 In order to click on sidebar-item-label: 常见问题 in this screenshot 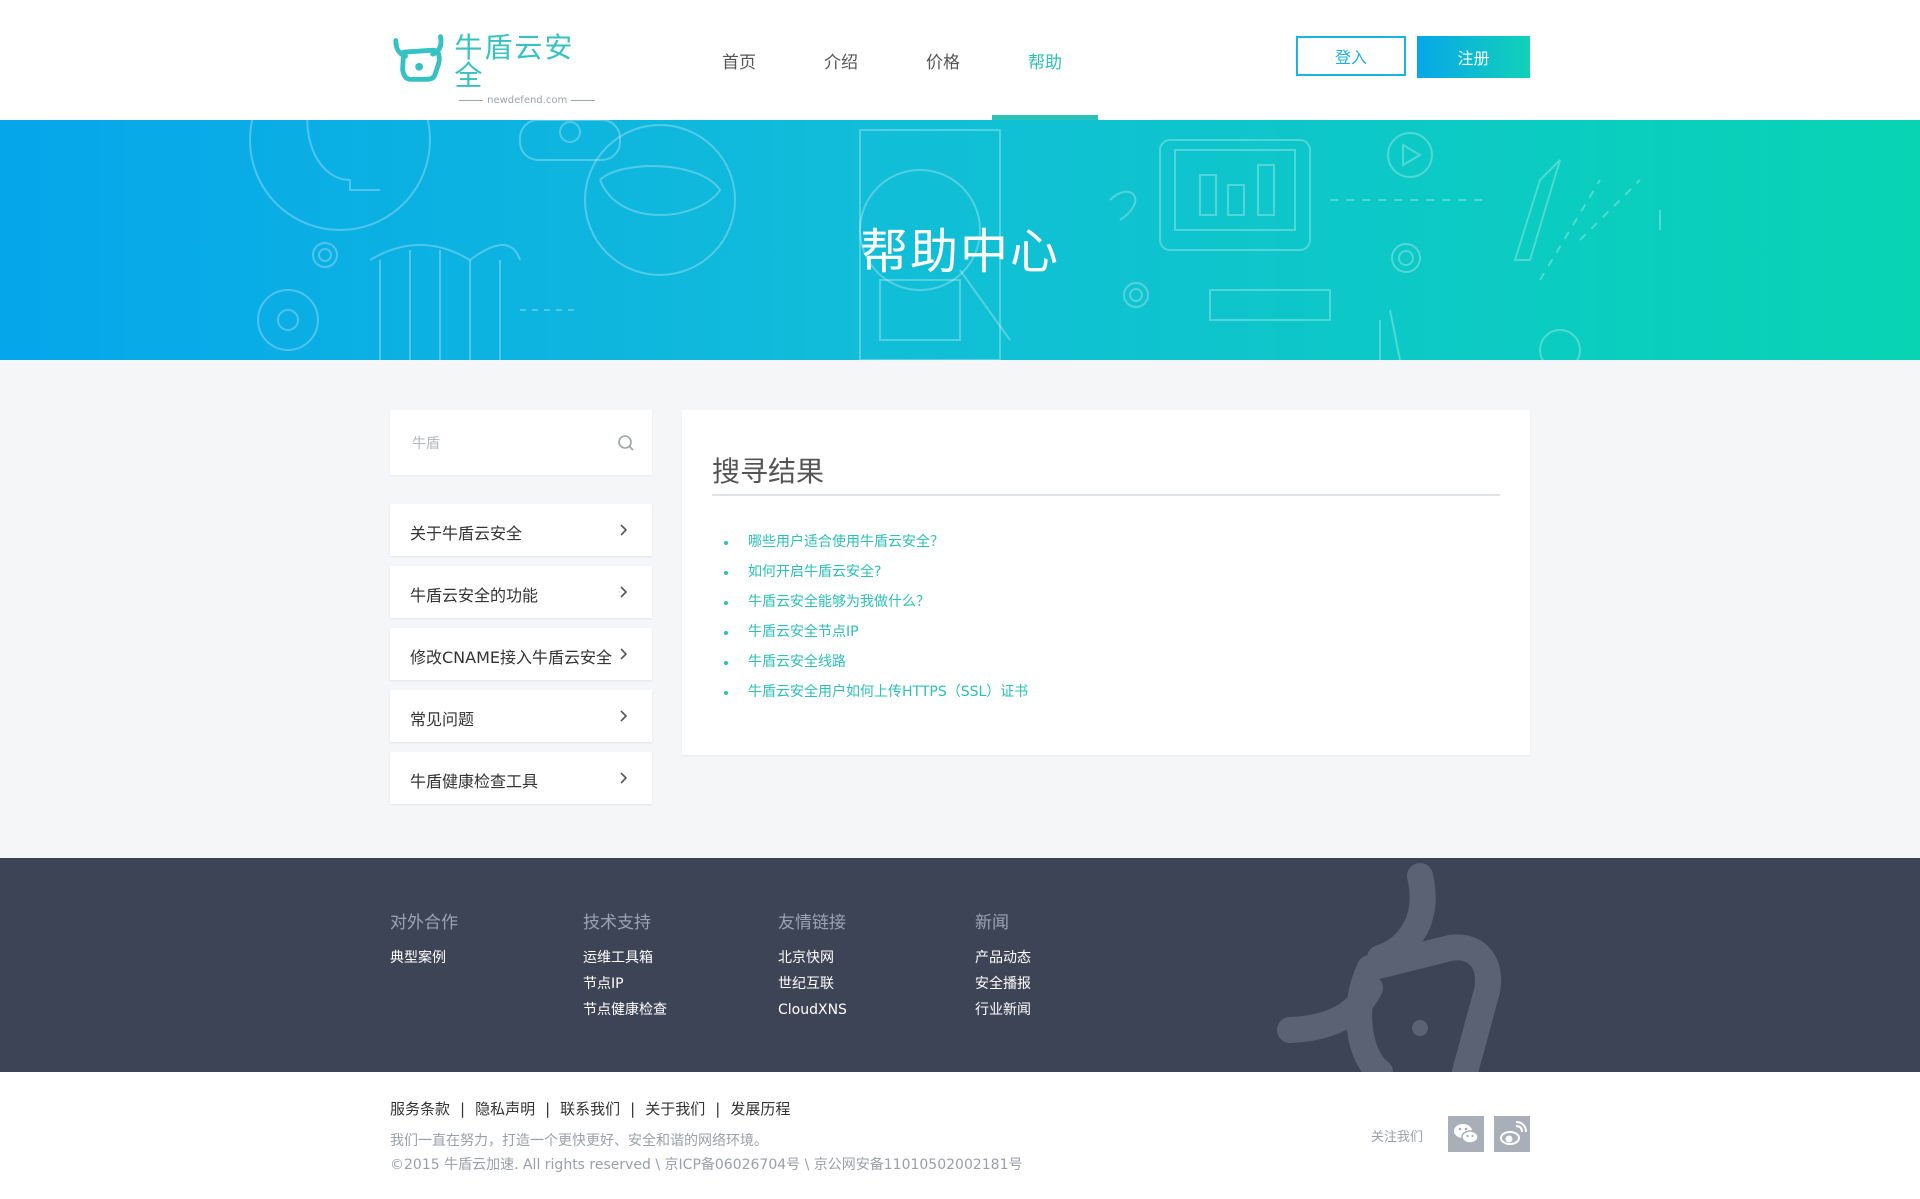, I will do `click(442, 719)`.